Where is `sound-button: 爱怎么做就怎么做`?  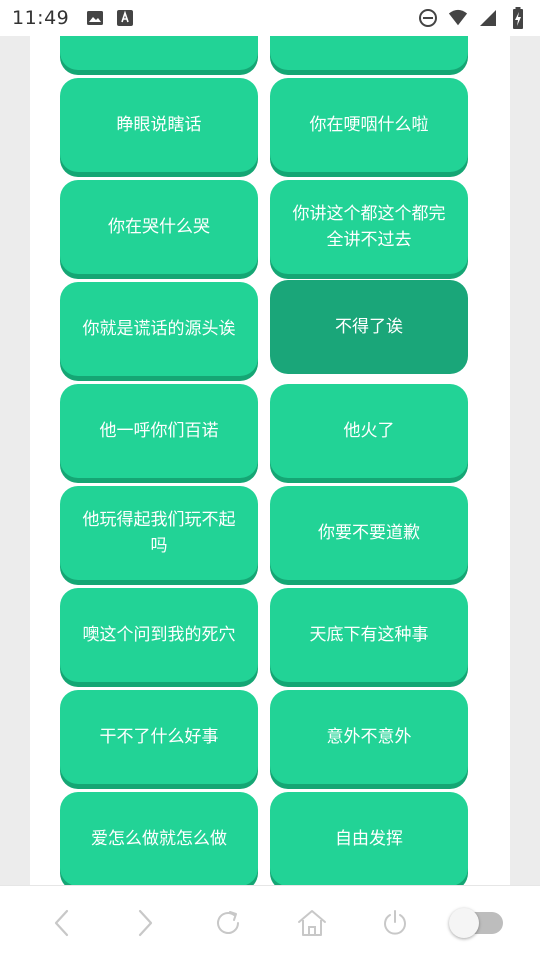
sound-button: 爱怎么做就怎么做 is located at coordinates (159, 838).